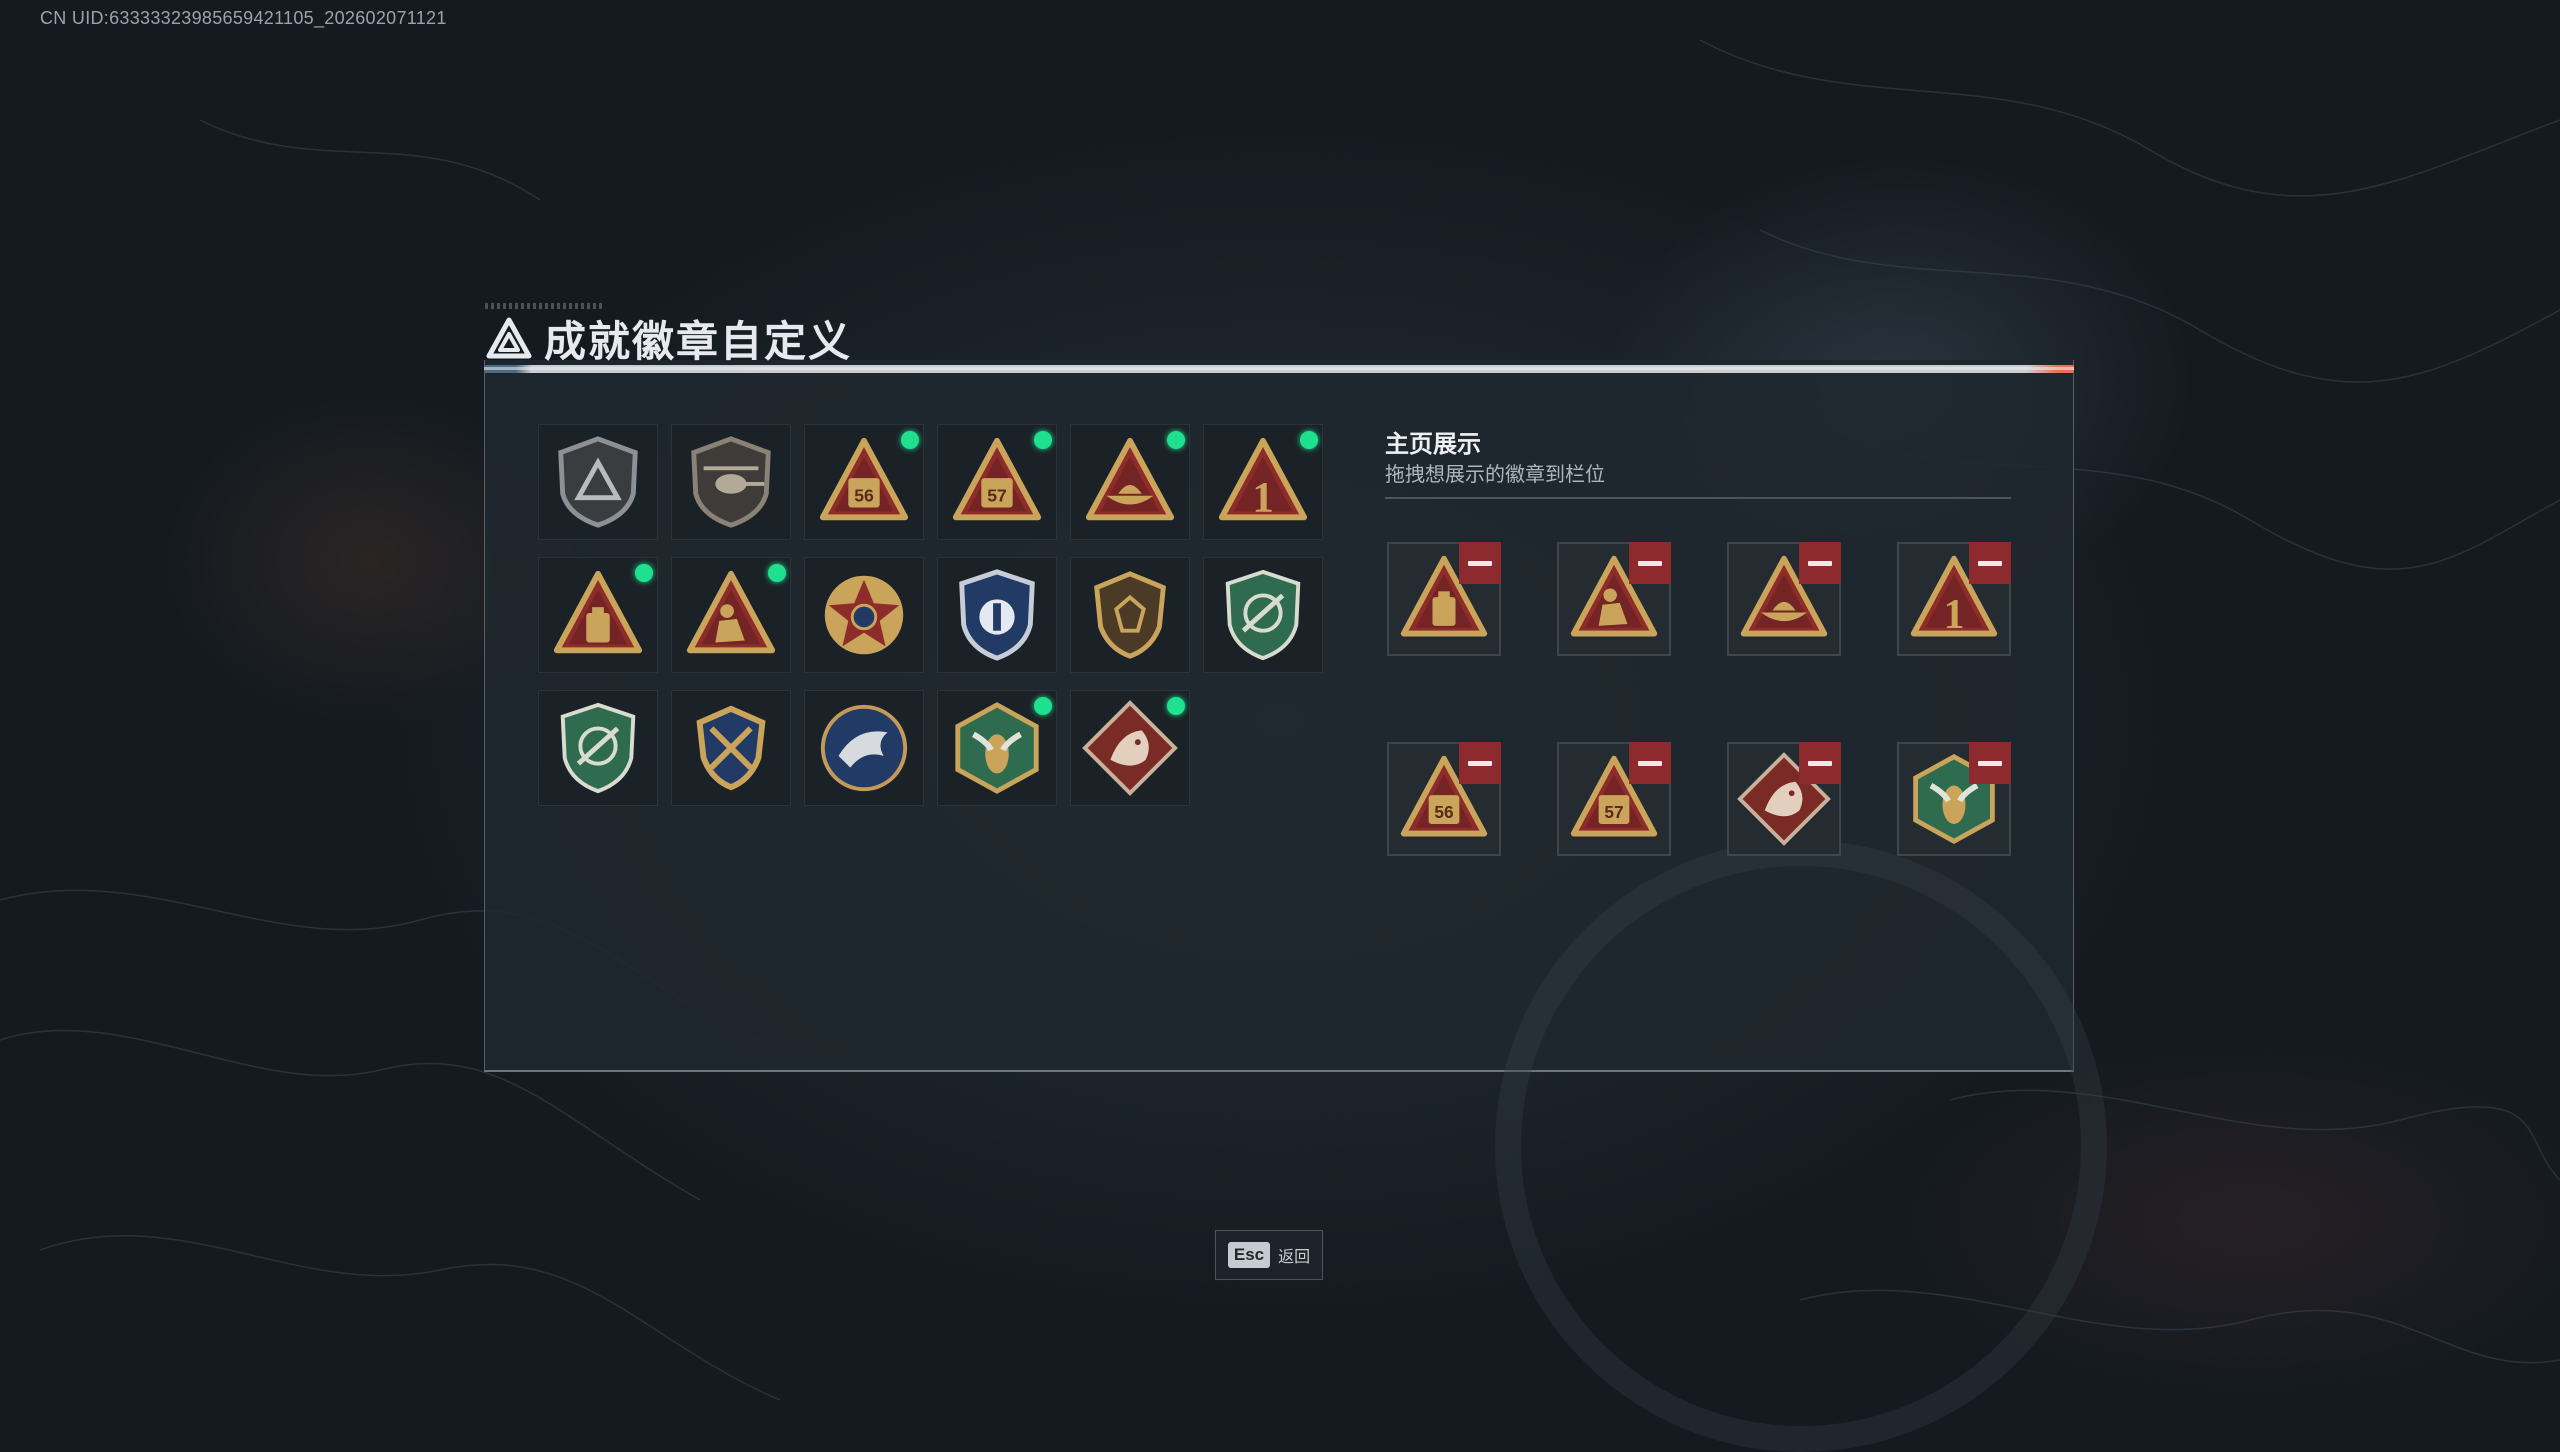 This screenshot has height=1452, width=2560. I want to click on showcase-divider, so click(1698, 498).